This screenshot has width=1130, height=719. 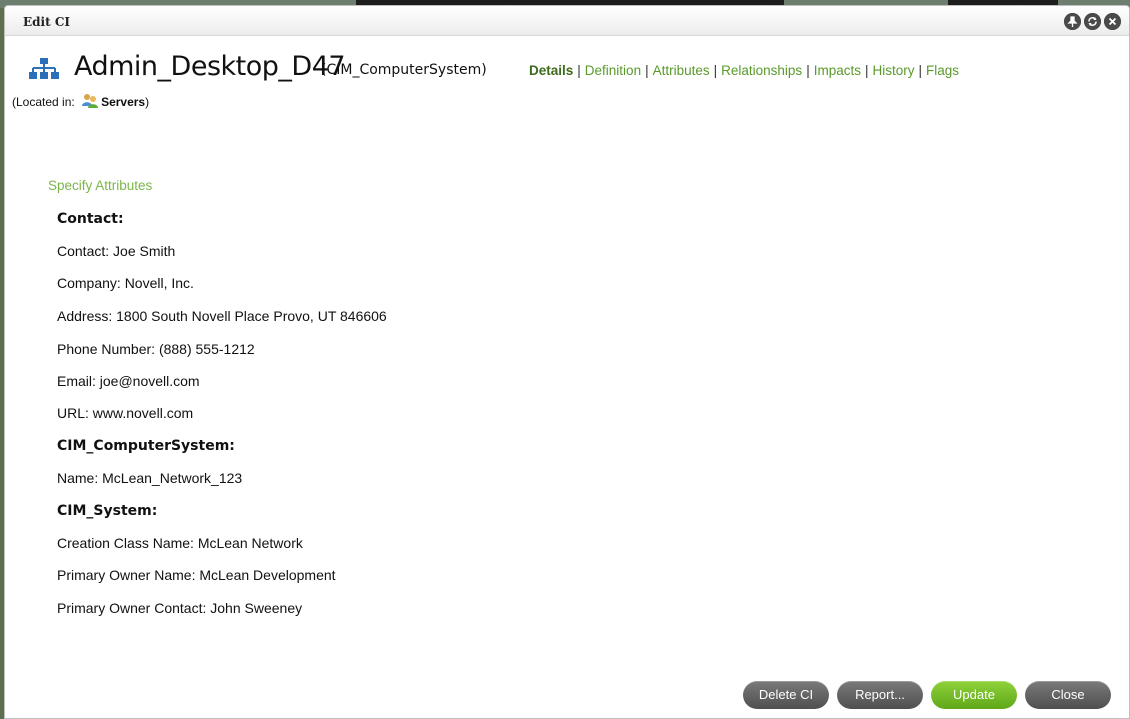 I want to click on located-prefix: (Located in:, so click(x=43, y=102).